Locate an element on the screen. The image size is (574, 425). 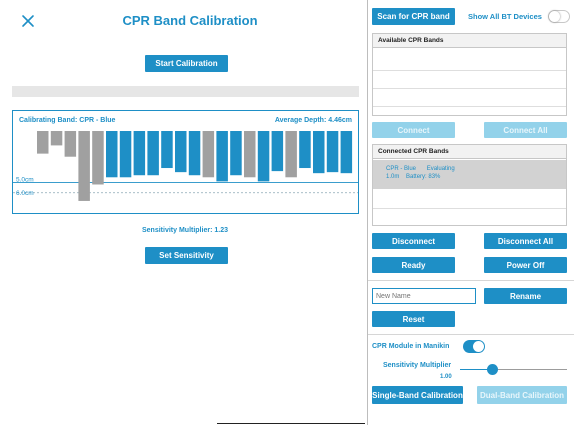
sensitivity-value: 1.23 is located at coordinates (221, 230).